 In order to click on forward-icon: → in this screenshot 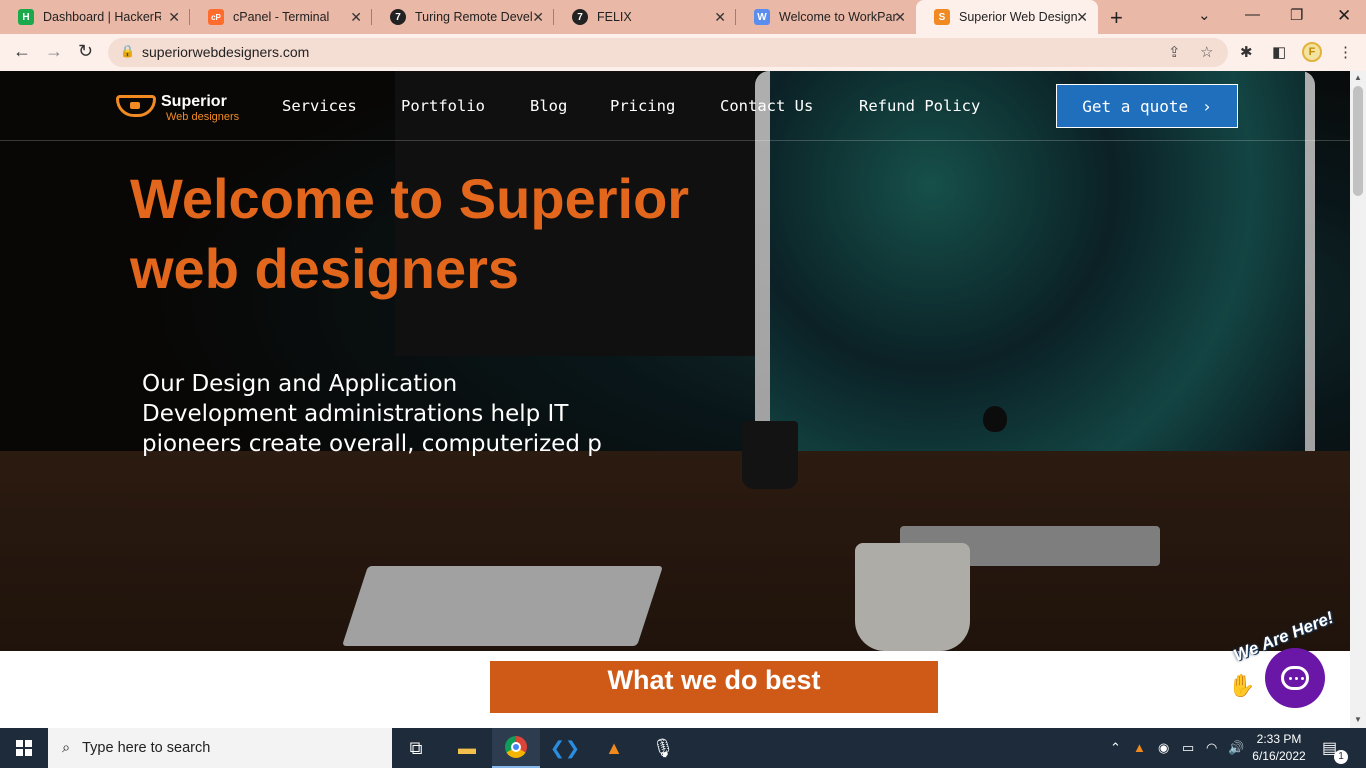, I will do `click(54, 51)`.